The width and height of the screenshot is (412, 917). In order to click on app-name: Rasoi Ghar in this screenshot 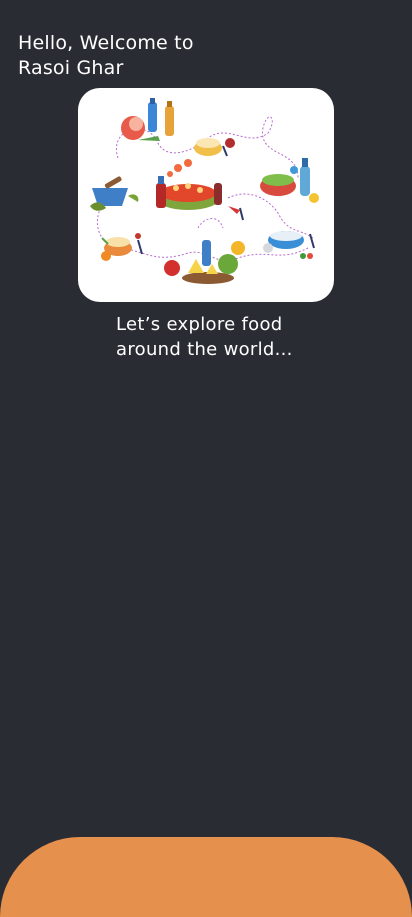, I will do `click(71, 68)`.